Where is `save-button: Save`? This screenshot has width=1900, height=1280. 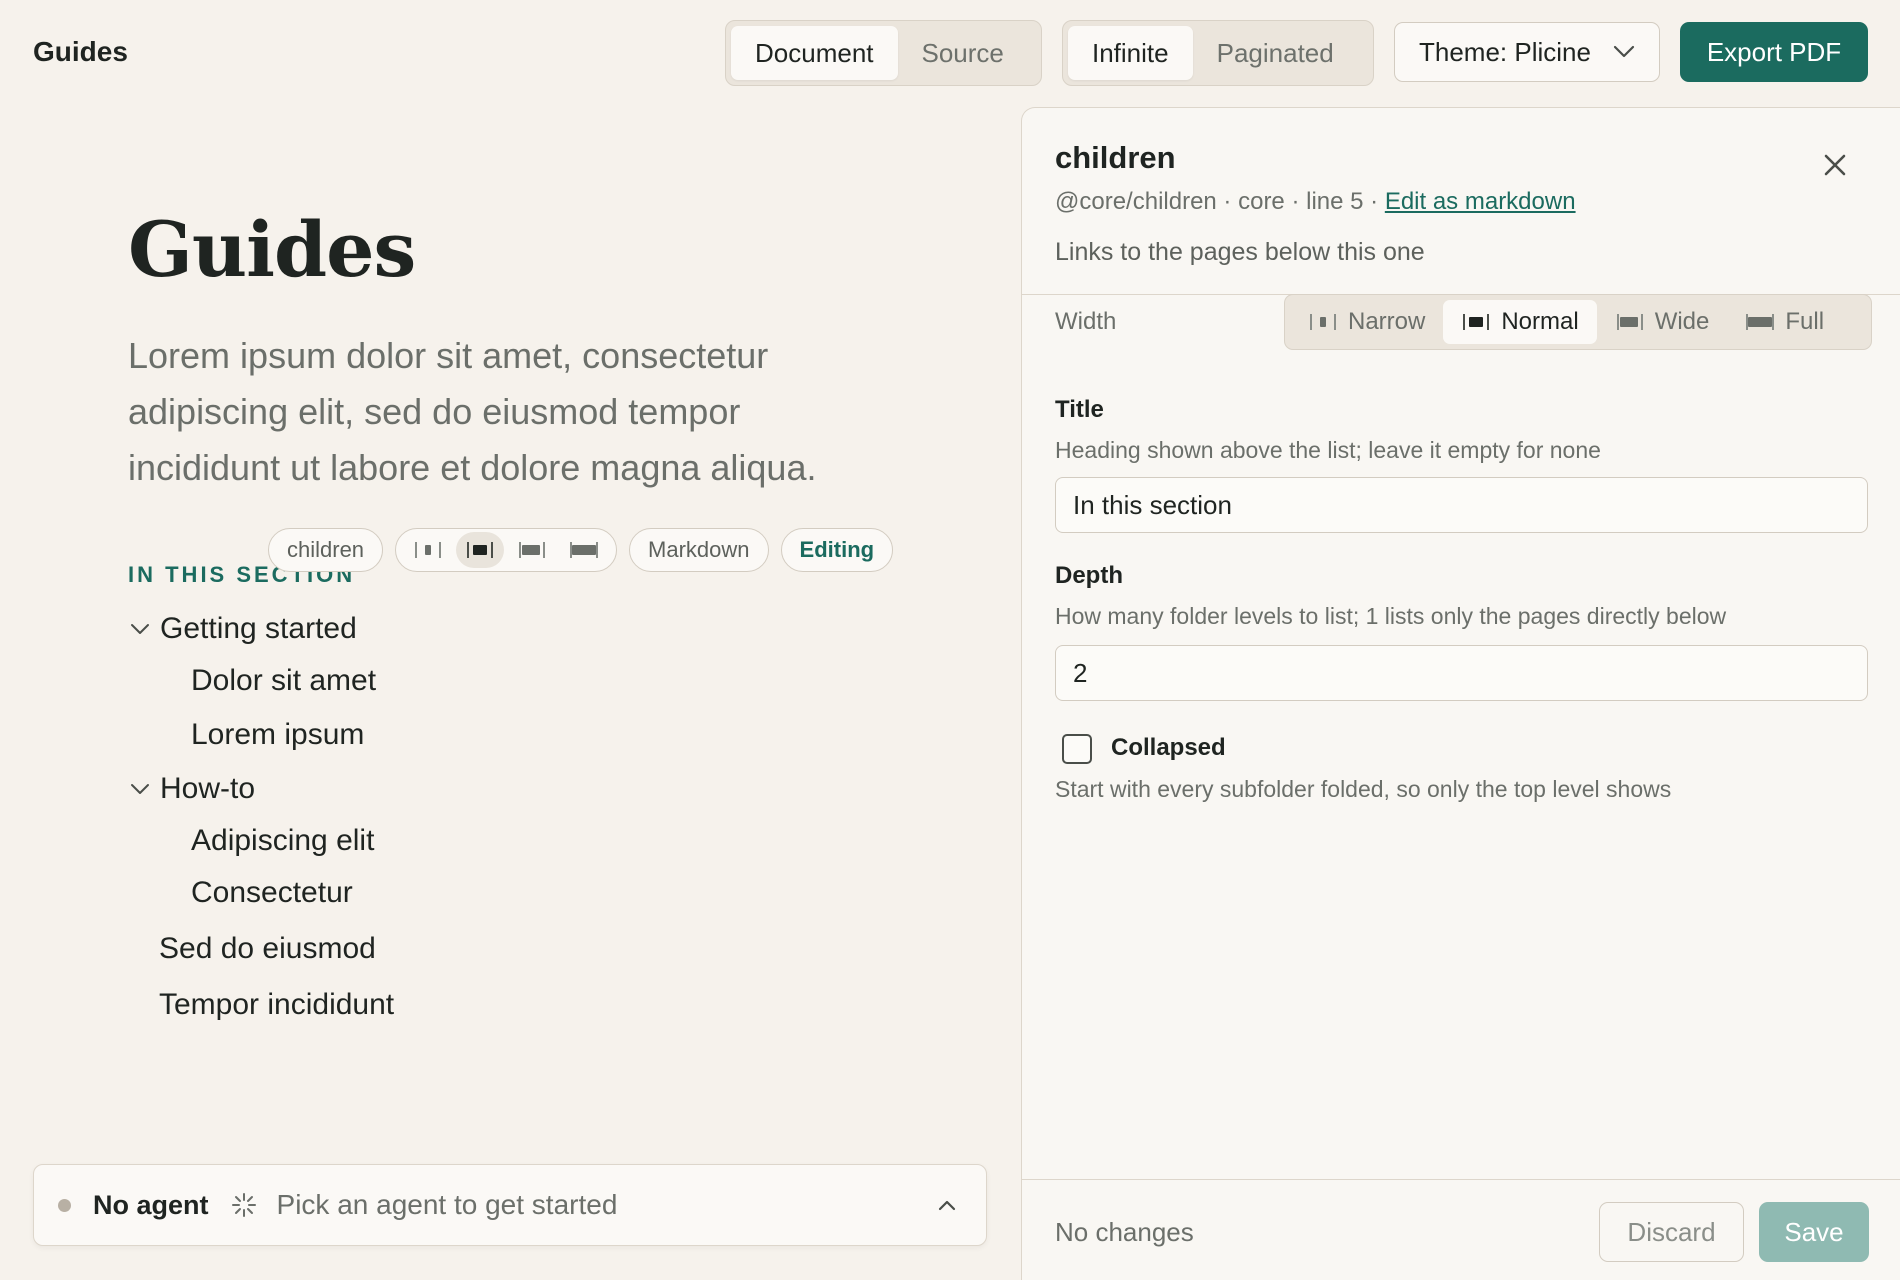
save-button: Save is located at coordinates (1814, 1232).